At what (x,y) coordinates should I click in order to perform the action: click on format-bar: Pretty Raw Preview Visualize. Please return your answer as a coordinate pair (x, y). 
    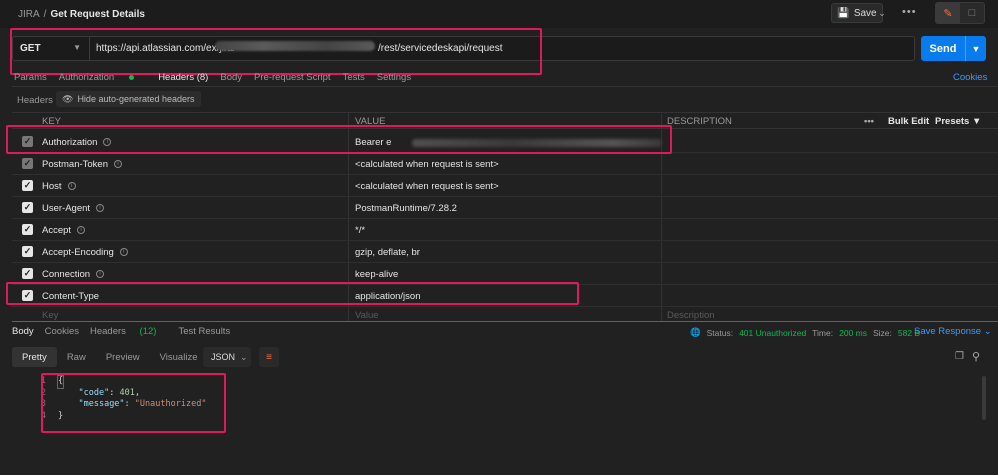
    Looking at the image, I should click on (109, 357).